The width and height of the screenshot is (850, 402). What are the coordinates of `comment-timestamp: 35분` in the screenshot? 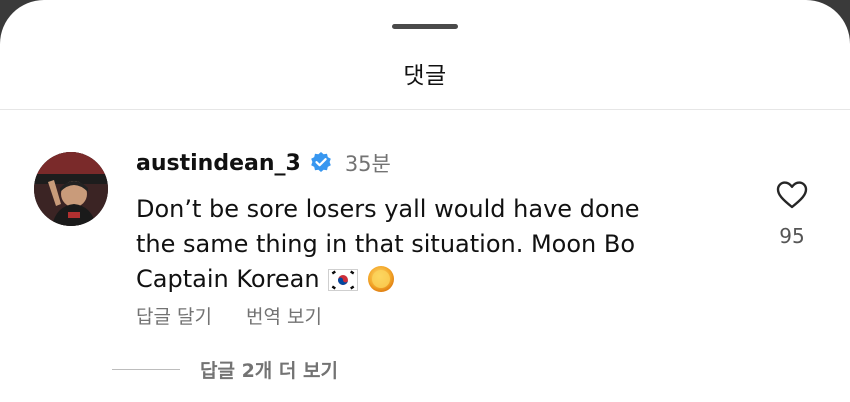 It's located at (367, 164).